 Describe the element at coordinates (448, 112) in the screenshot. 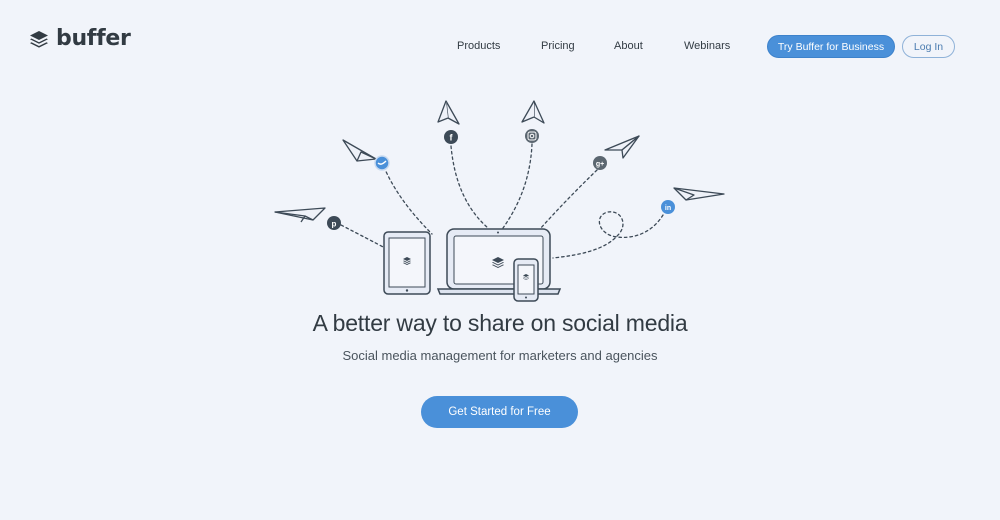

I see `paper-plane-facebook` at that location.